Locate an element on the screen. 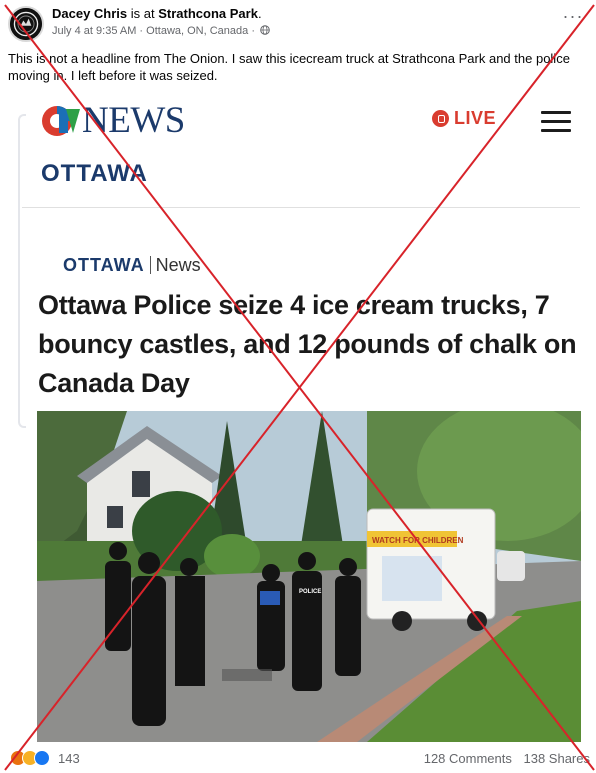 The height and width of the screenshot is (773, 596). shares-count: 138 Shares is located at coordinates (557, 758).